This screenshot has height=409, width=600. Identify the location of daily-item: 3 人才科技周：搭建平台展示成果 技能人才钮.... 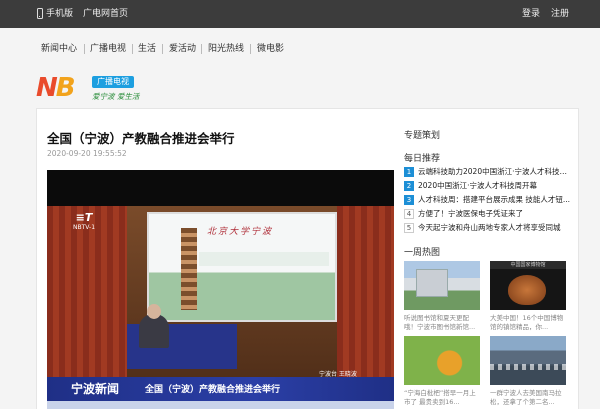
(488, 200).